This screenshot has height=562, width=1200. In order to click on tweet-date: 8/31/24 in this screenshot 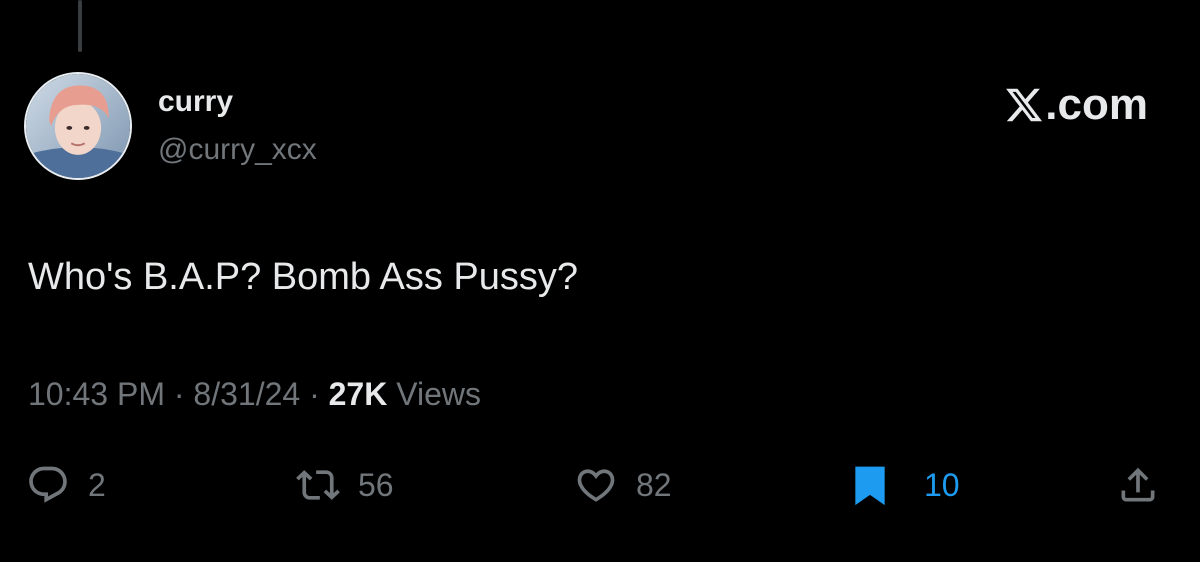, I will do `click(246, 394)`.